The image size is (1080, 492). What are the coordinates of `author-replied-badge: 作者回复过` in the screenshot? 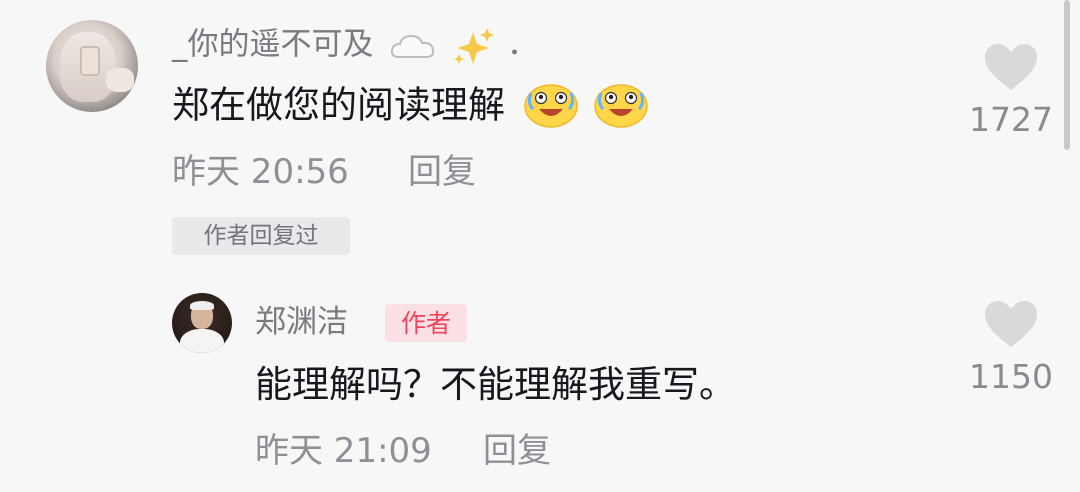 It's located at (261, 236).